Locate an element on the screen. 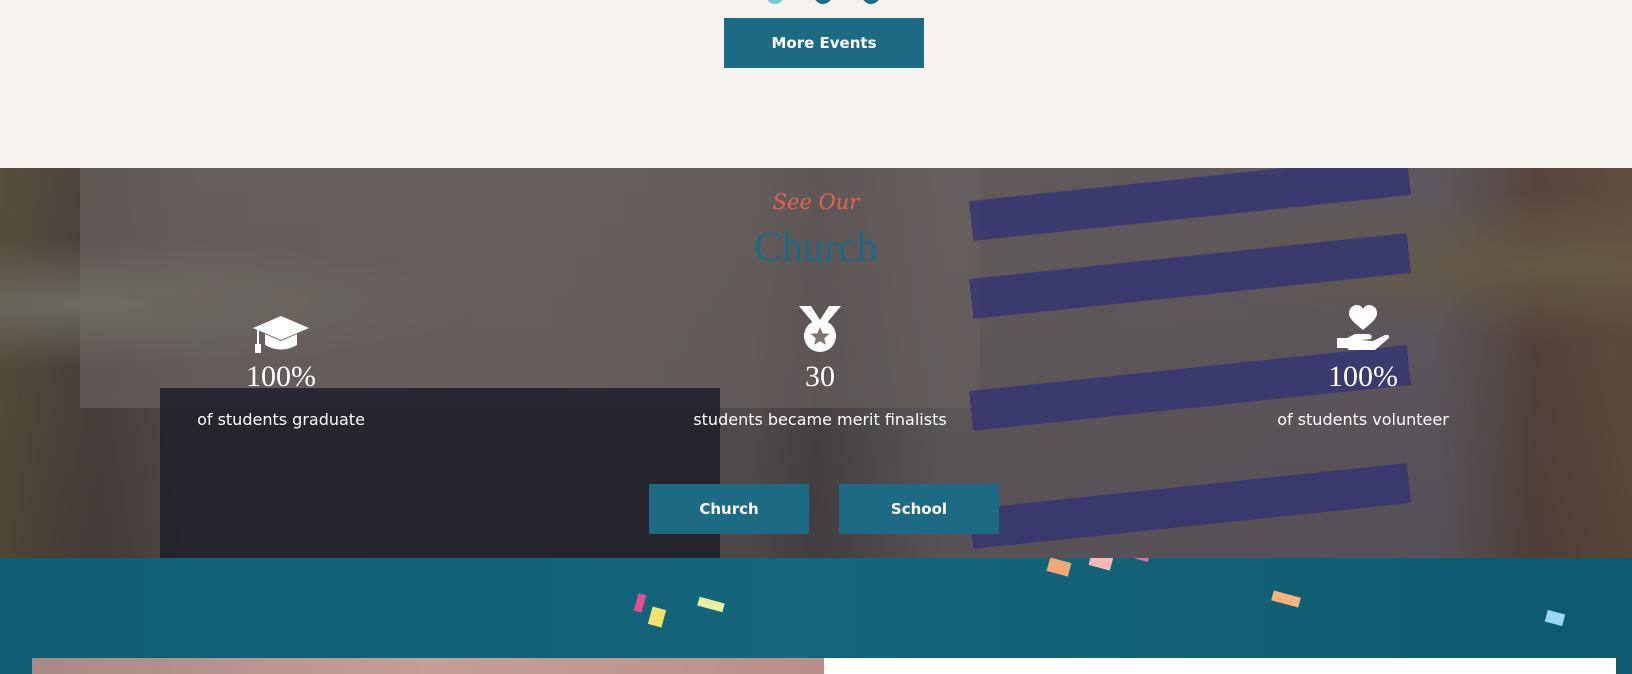  feature-card-photo is located at coordinates (428, 666).